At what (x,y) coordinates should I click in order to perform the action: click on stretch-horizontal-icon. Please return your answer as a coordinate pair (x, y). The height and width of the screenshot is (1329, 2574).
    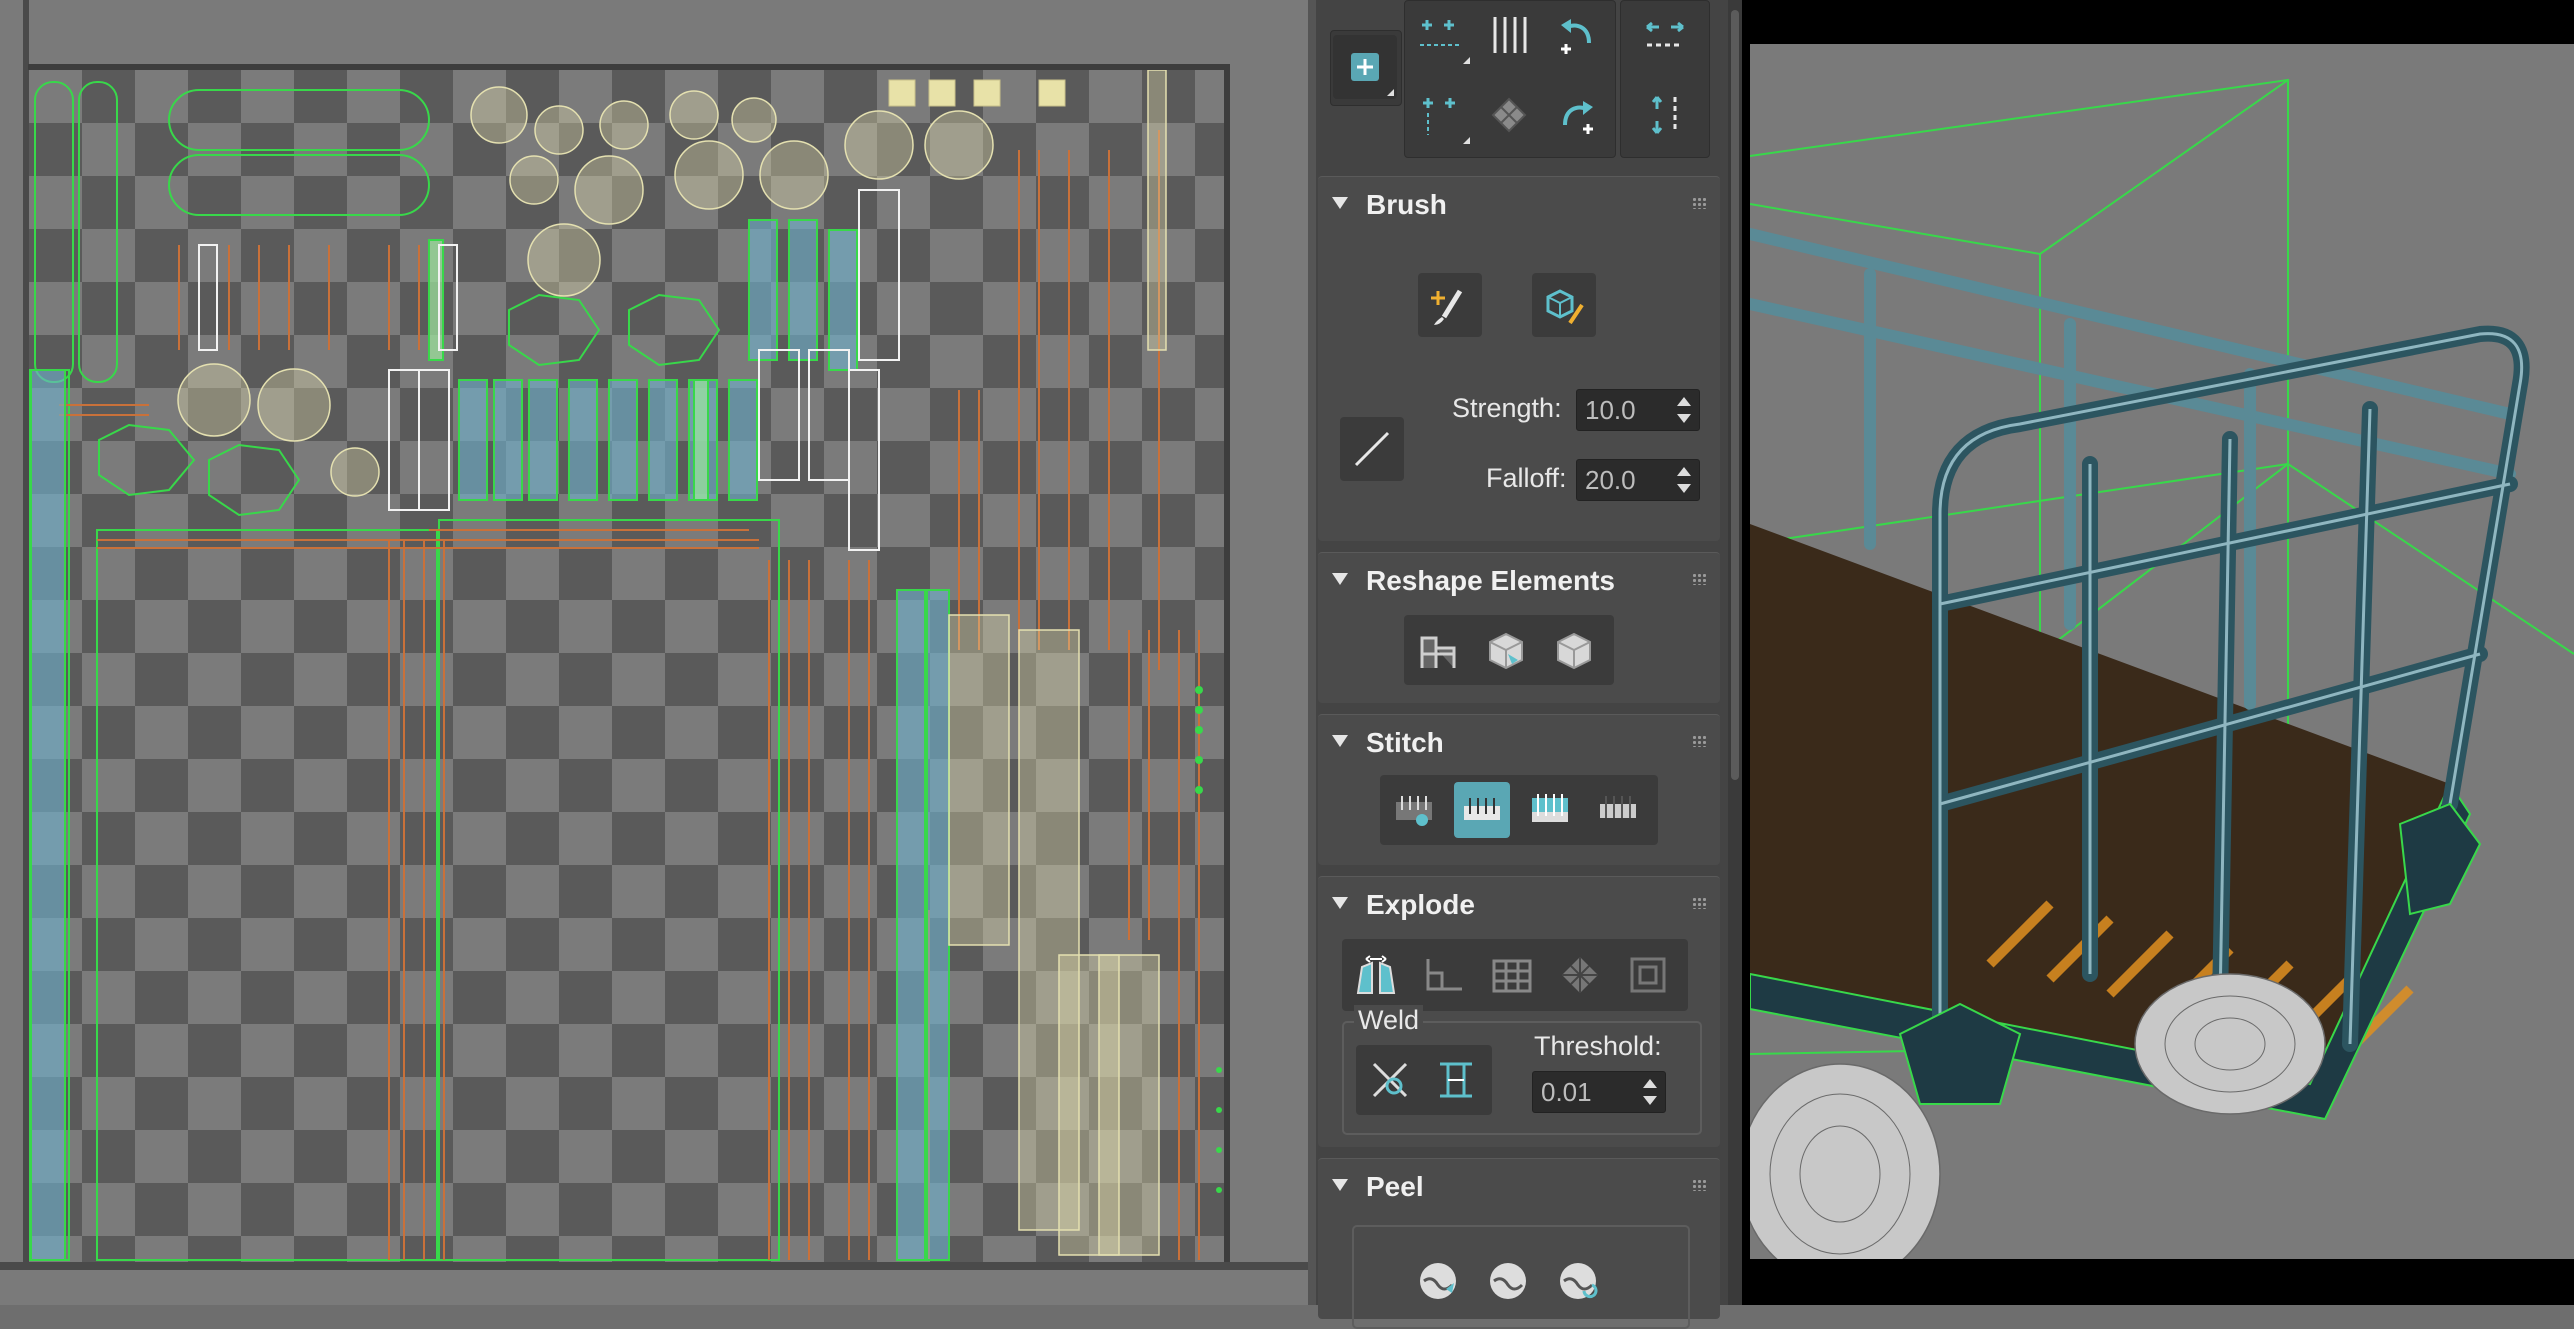
    Looking at the image, I should click on (1665, 34).